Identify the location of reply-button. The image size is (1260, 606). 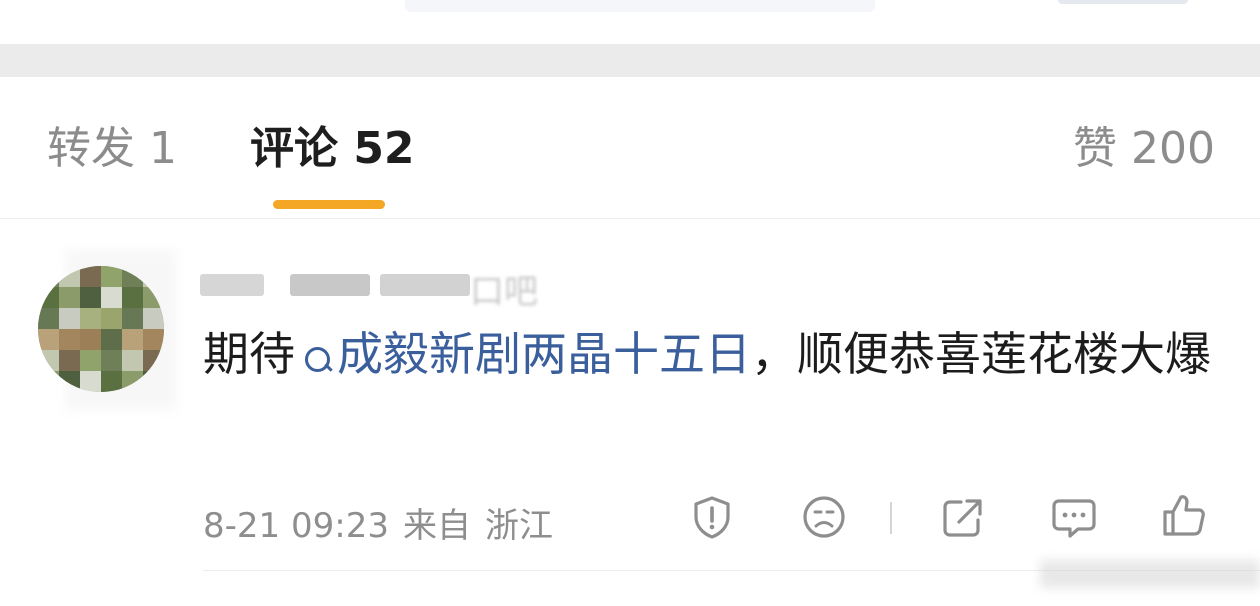
(1074, 517).